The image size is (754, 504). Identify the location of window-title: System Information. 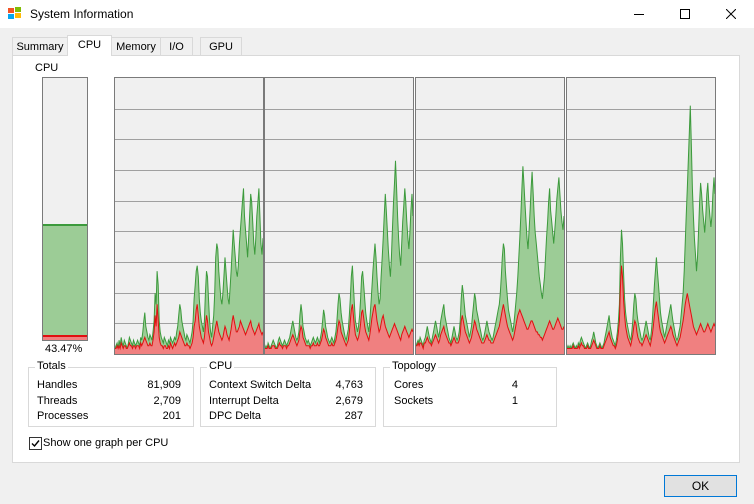
(82, 14).